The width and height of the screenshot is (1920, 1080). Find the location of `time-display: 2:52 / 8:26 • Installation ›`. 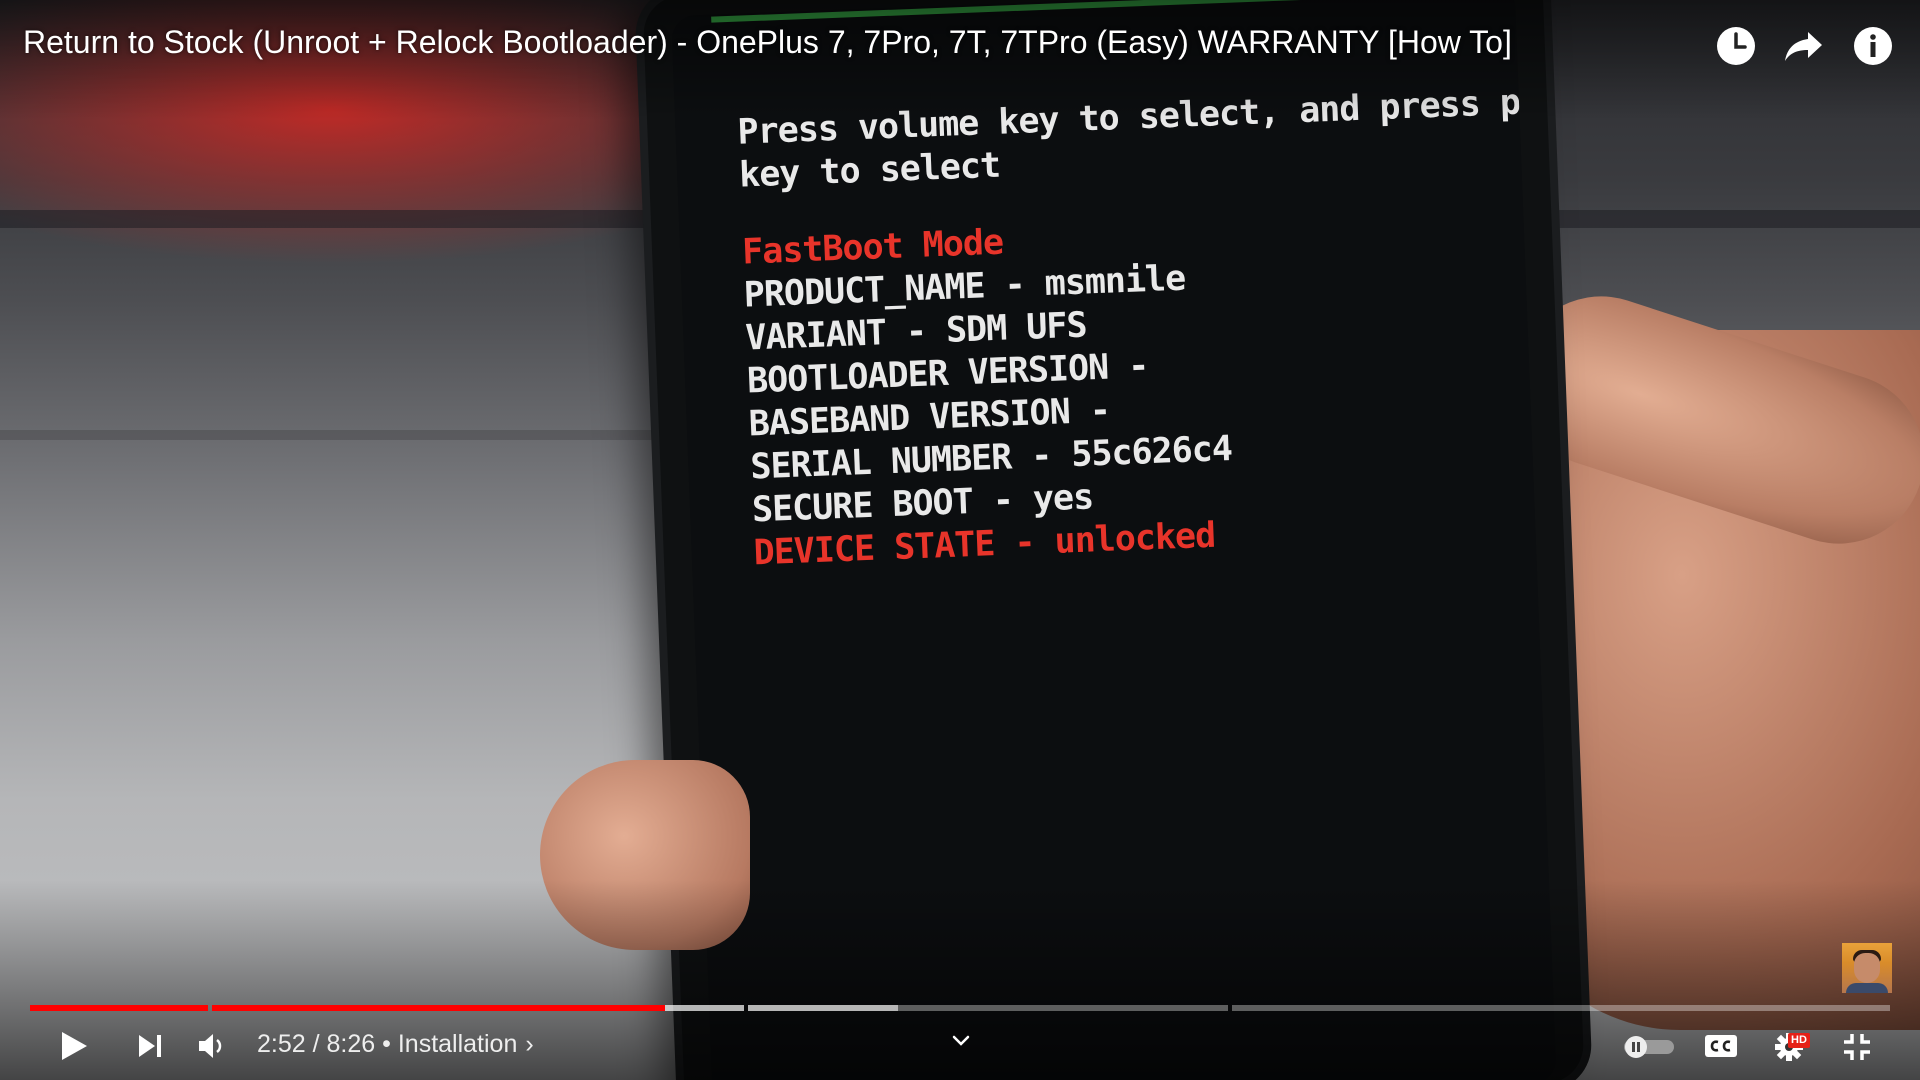

time-display: 2:52 / 8:26 • Installation › is located at coordinates (395, 1044).